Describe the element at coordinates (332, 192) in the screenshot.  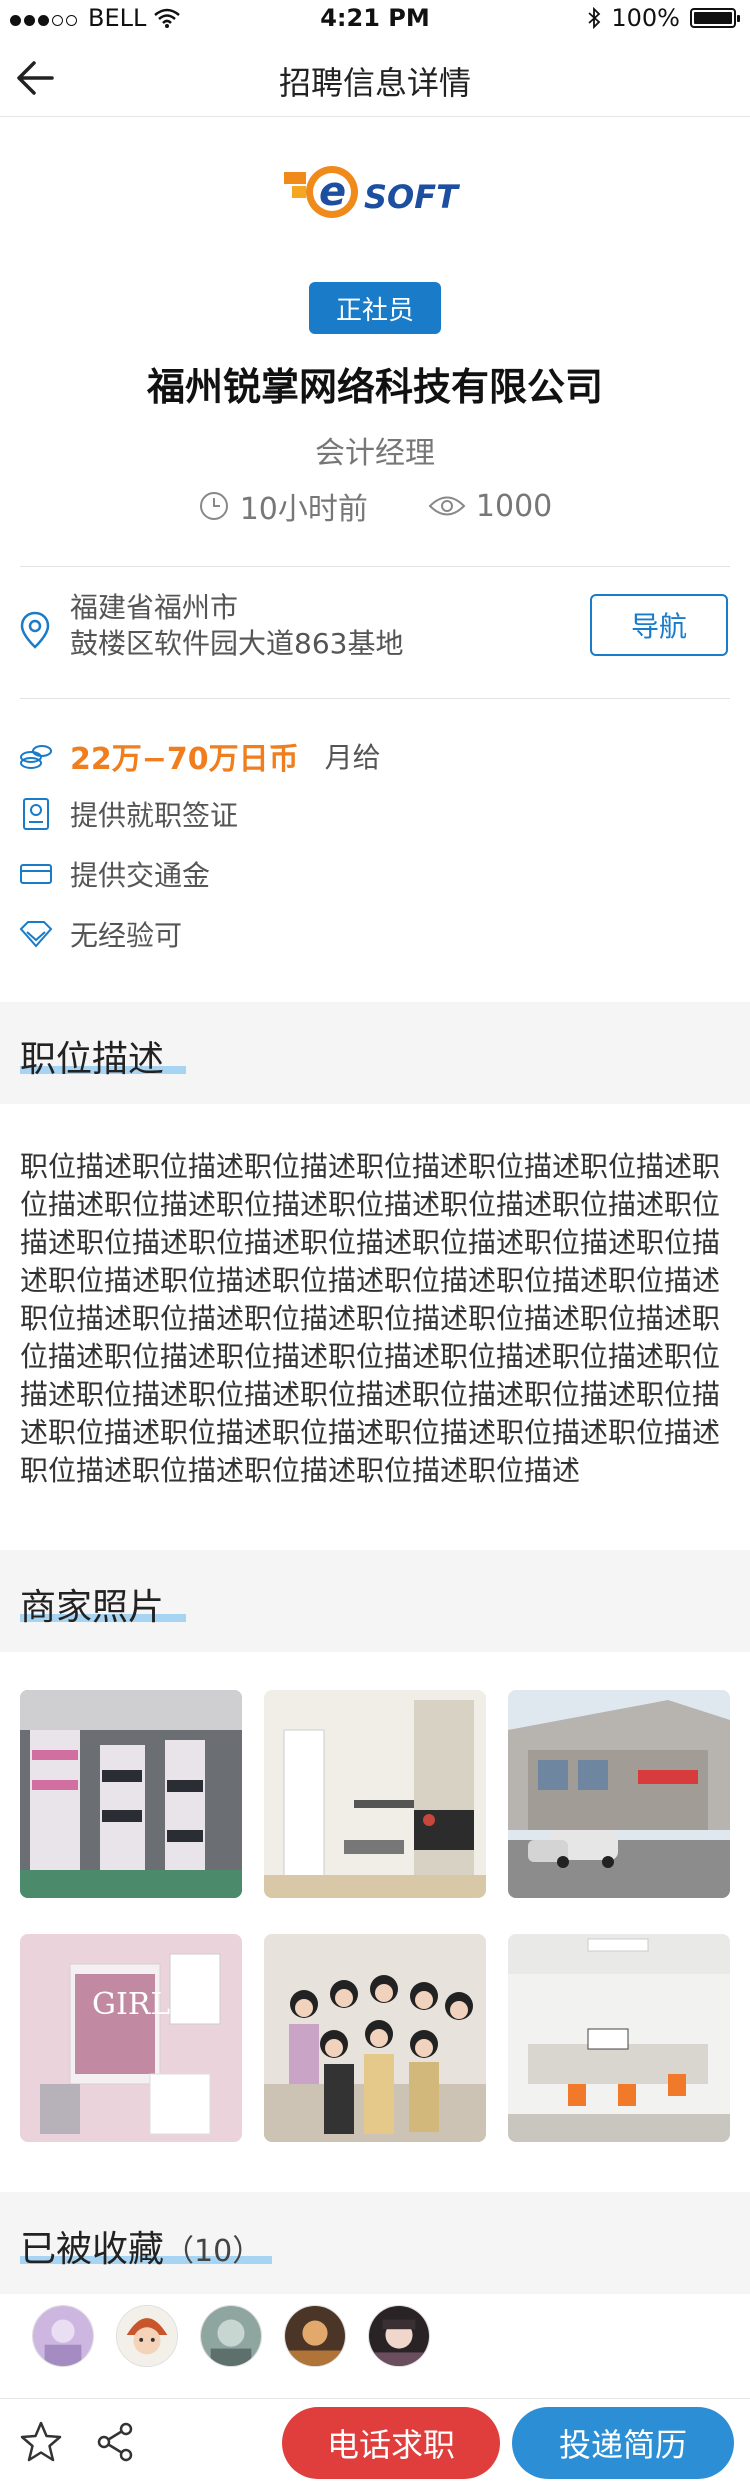
I see `svg-text: e` at that location.